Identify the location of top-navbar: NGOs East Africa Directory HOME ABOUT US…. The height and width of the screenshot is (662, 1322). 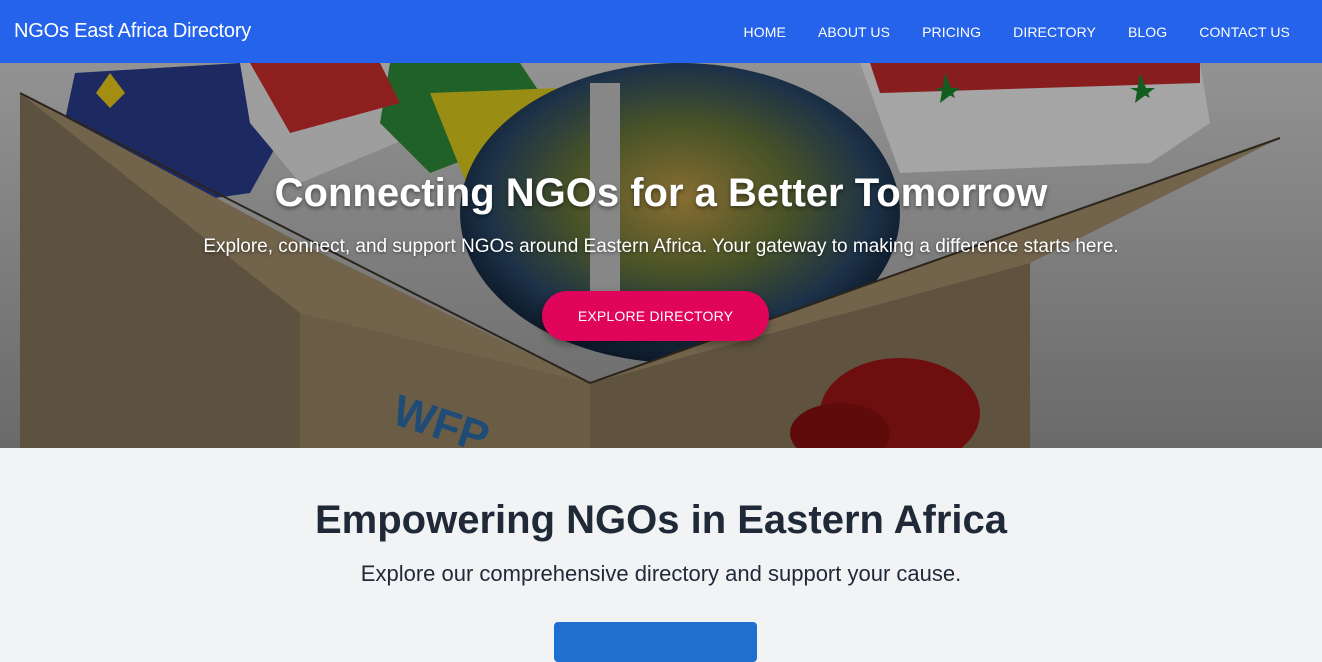
(661, 31).